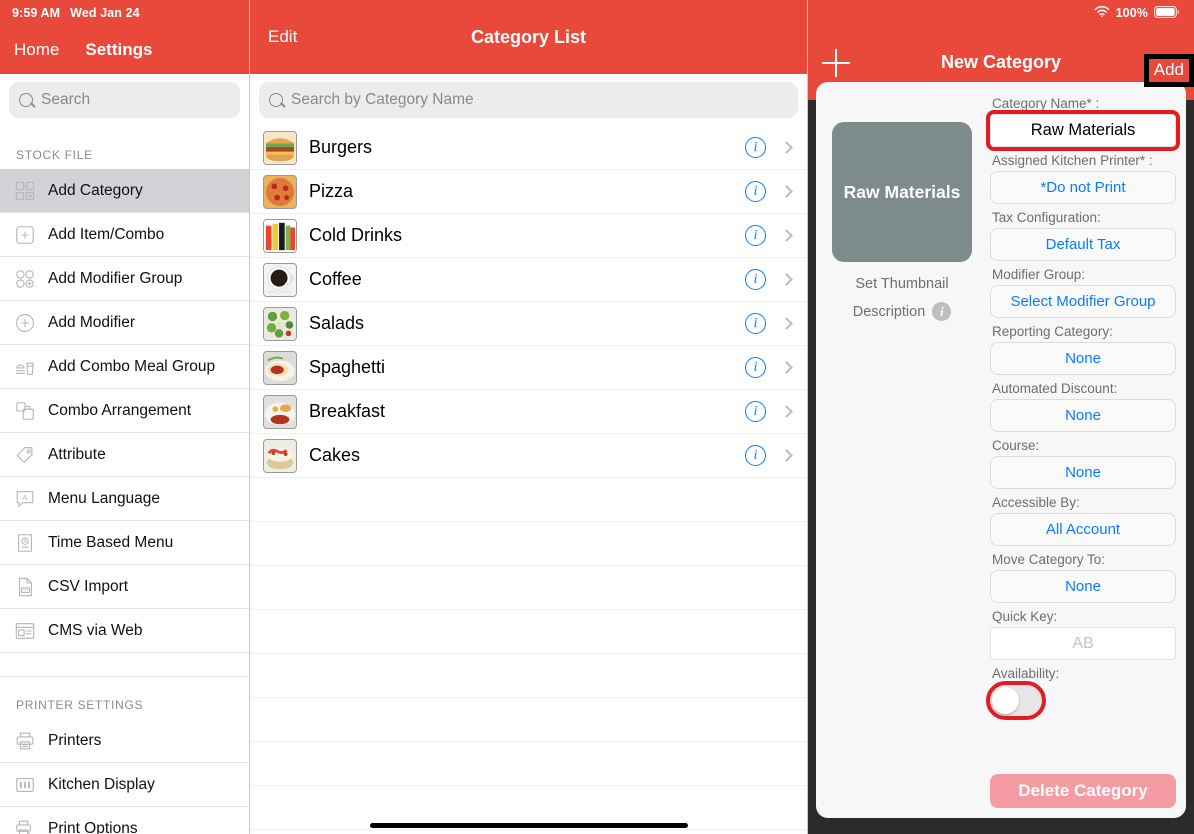 This screenshot has height=834, width=1194. What do you see at coordinates (528, 324) in the screenshot?
I see `table-row: Salads i` at bounding box center [528, 324].